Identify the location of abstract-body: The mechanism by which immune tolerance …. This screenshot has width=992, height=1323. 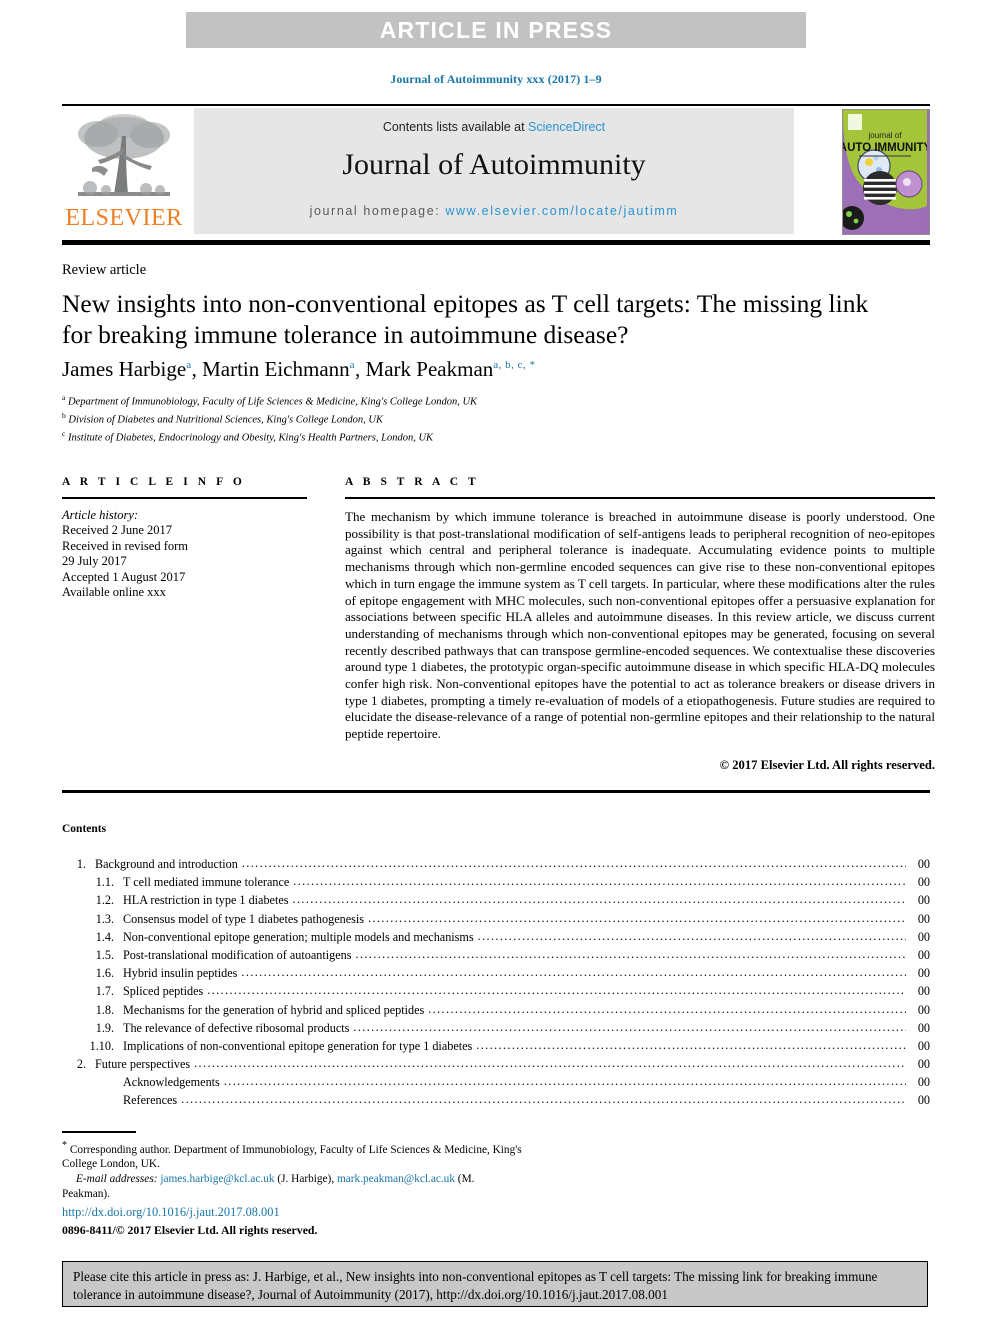
(640, 625).